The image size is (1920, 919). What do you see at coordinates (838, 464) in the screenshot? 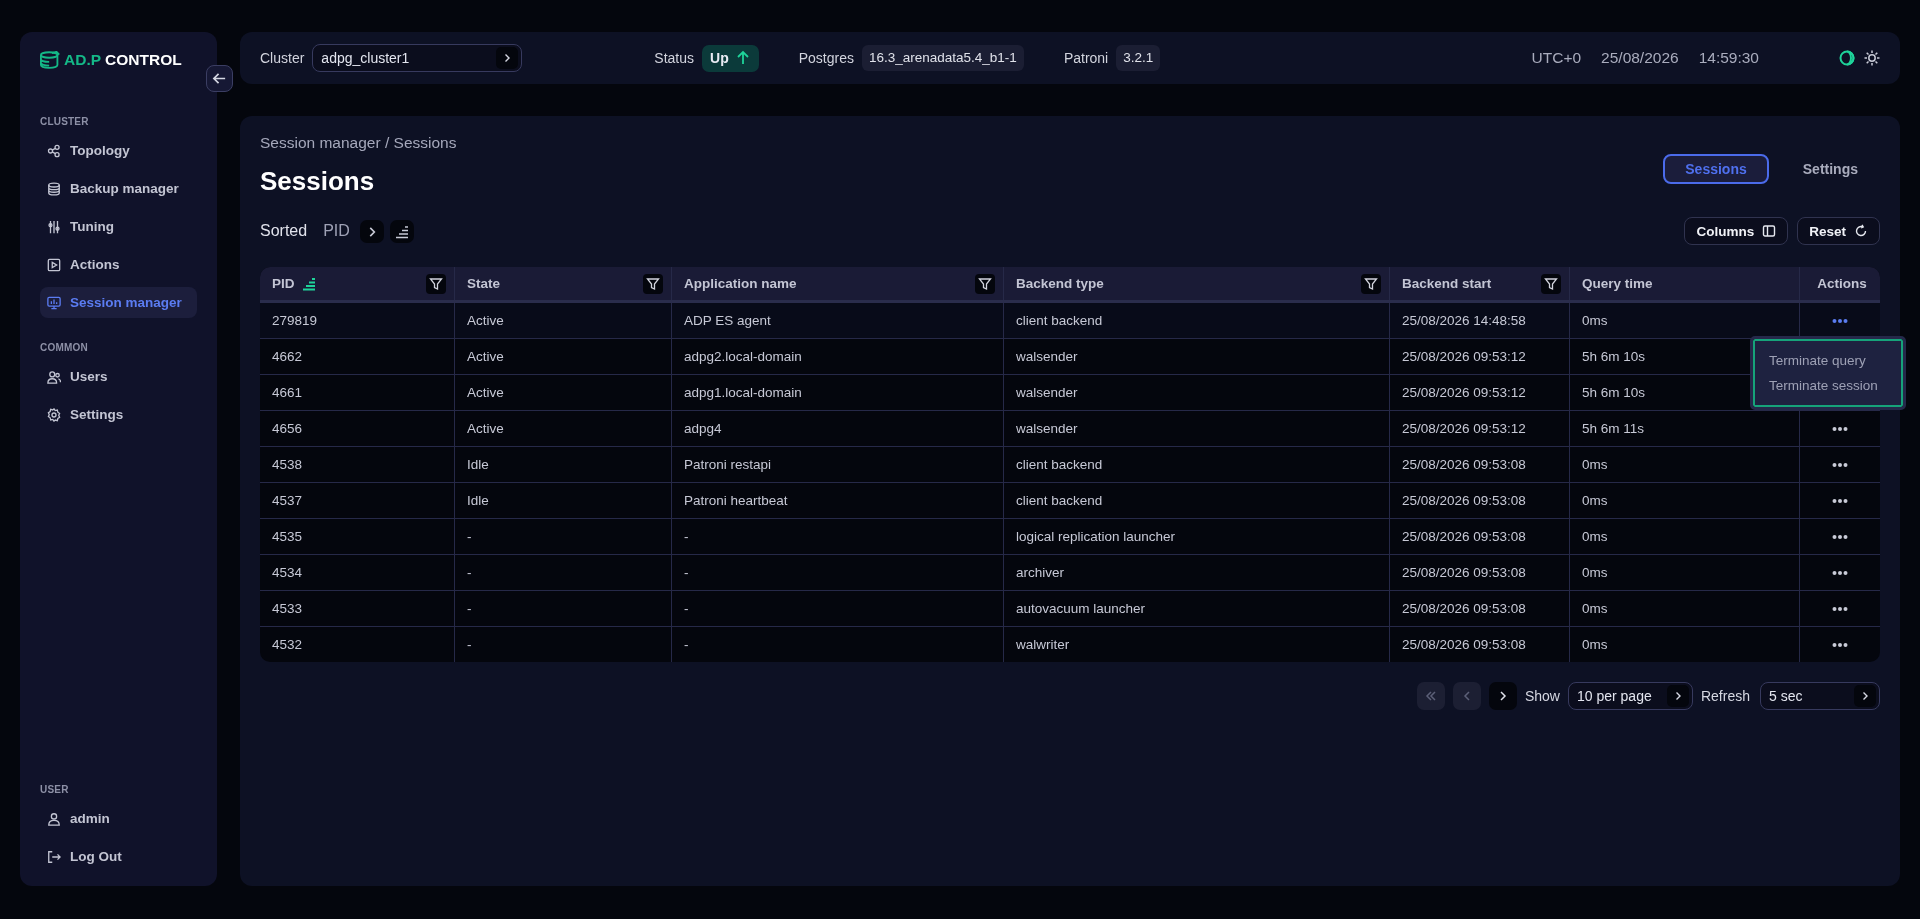
I see `table-cell: Patroni restapi` at bounding box center [838, 464].